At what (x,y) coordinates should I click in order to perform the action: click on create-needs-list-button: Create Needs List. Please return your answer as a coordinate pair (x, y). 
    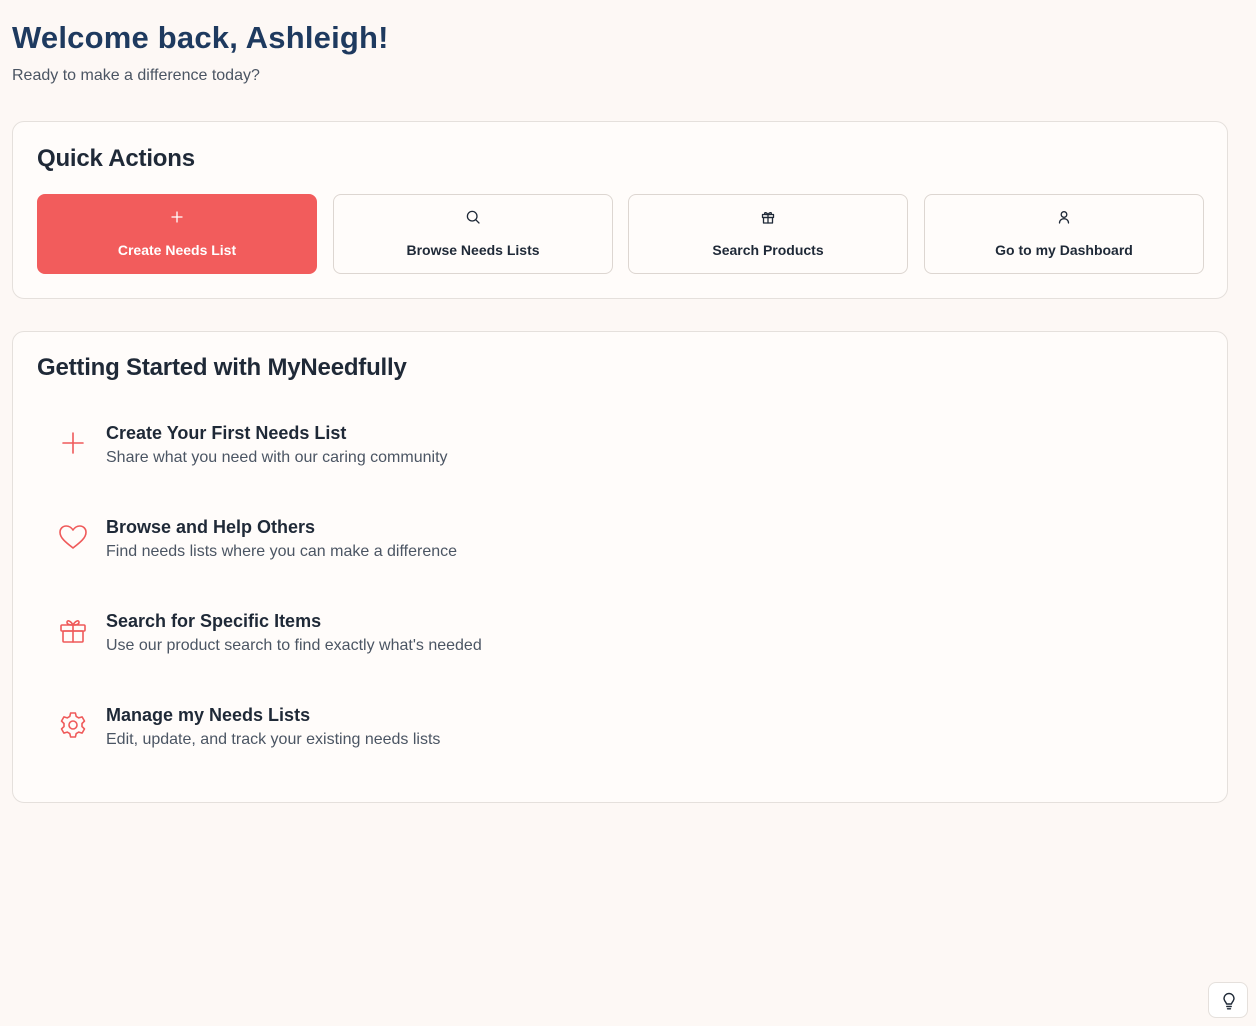
    Looking at the image, I should click on (177, 234).